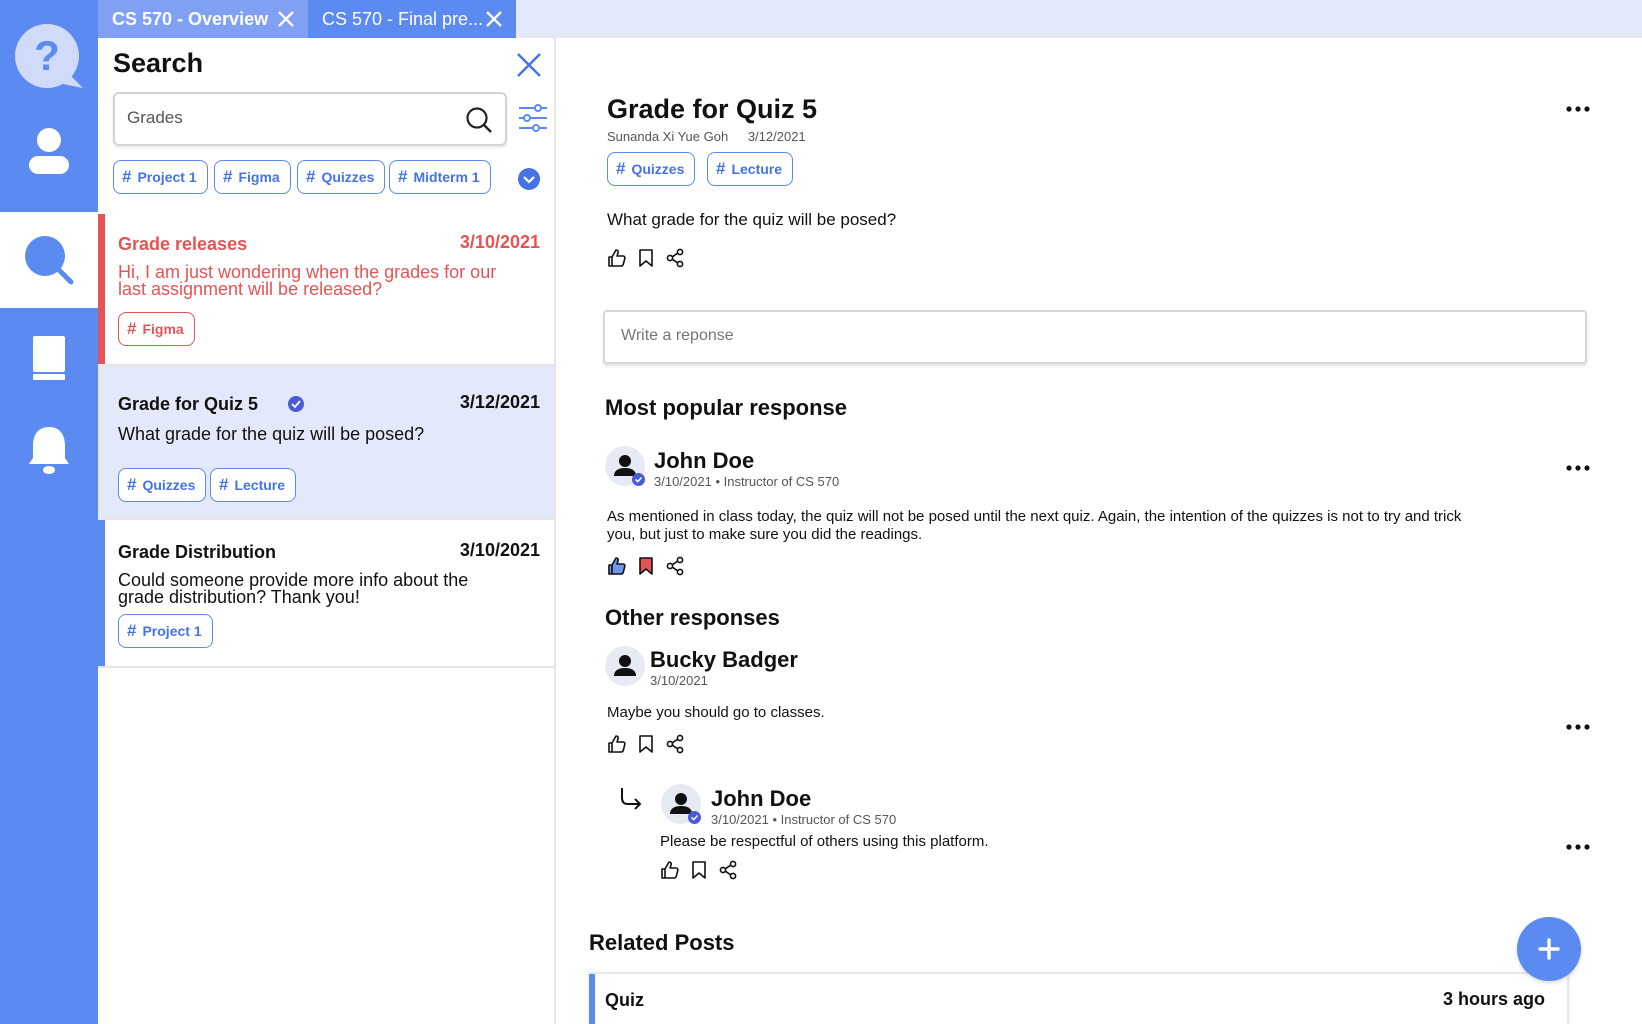  Describe the element at coordinates (631, 799) in the screenshot. I see `reply-arrow-icon` at that location.